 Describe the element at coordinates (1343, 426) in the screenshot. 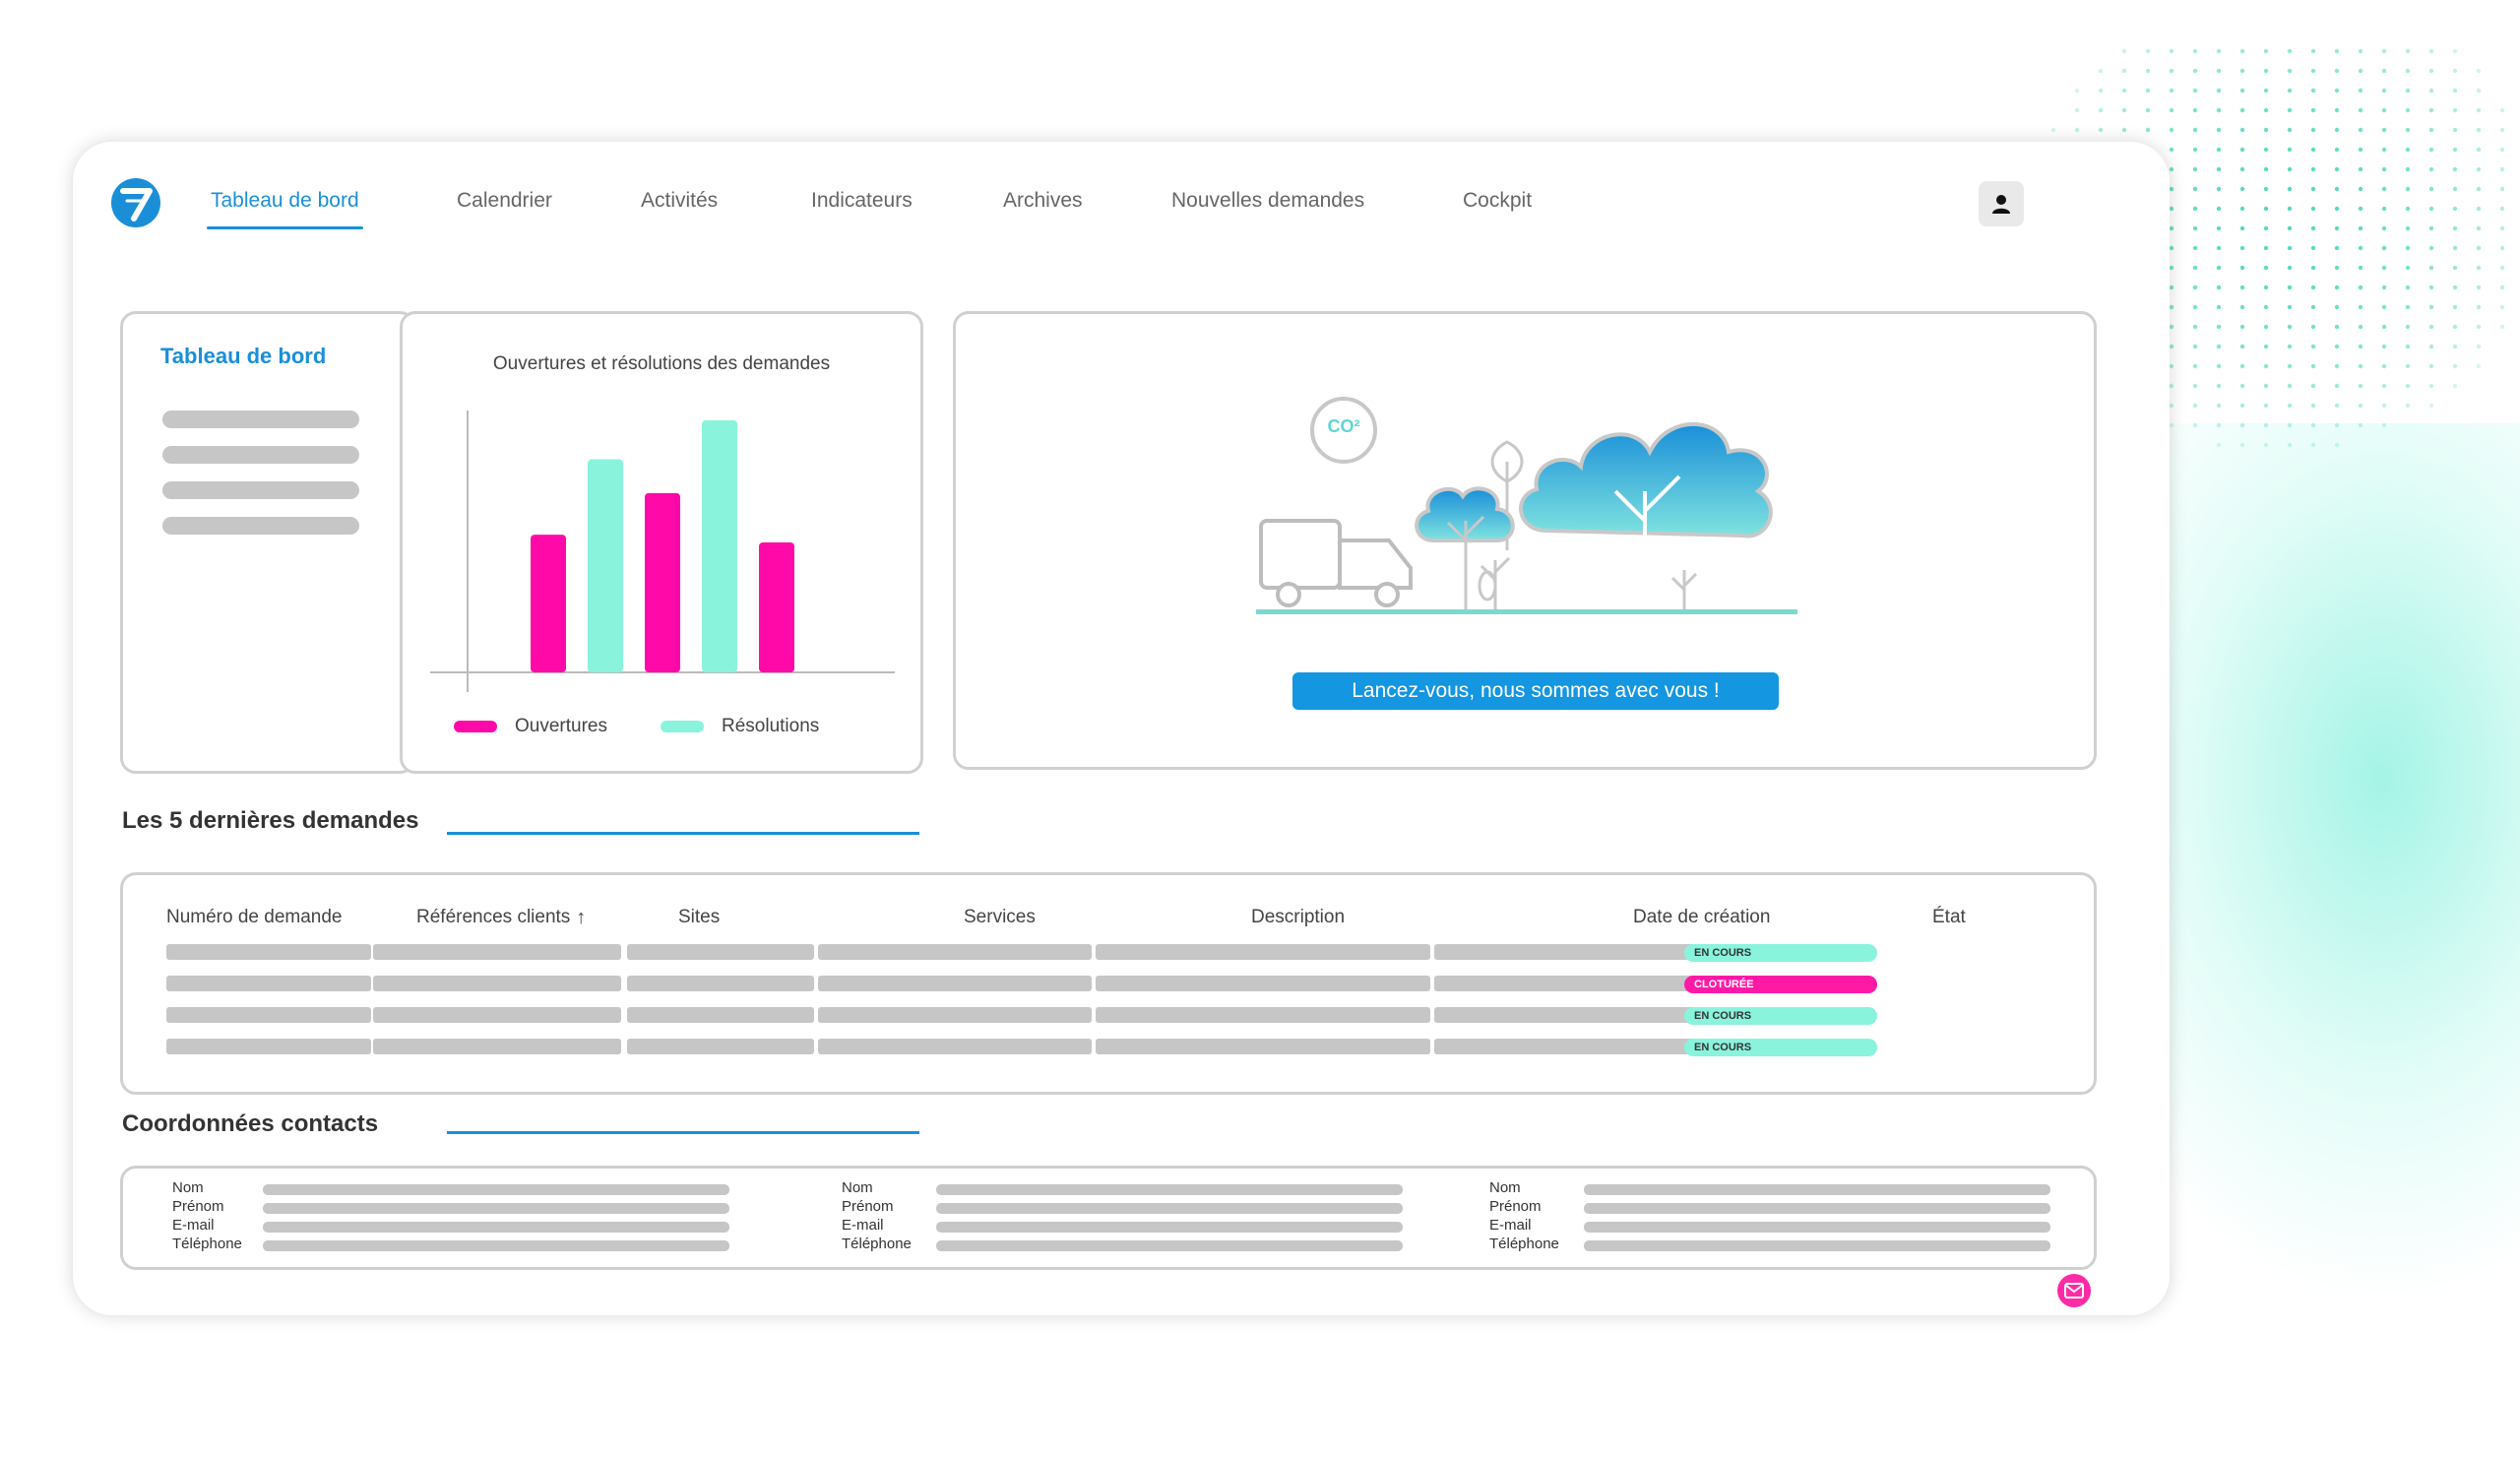

I see `co2-label: CO²` at that location.